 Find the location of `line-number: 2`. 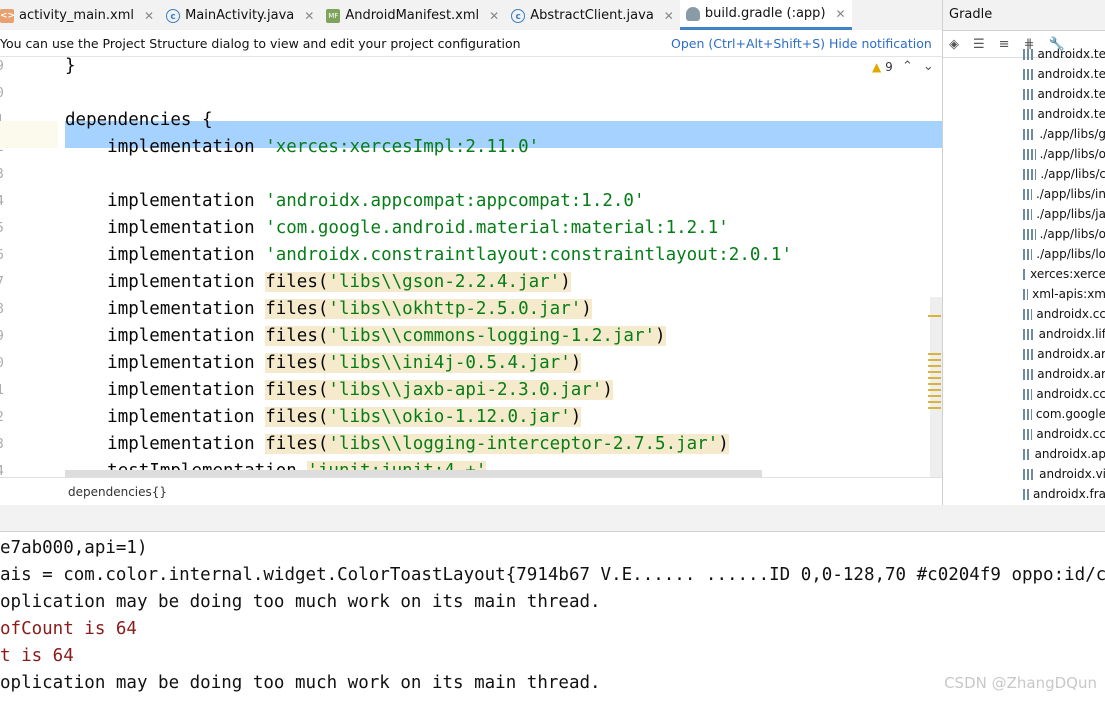

line-number: 2 is located at coordinates (29, 417).